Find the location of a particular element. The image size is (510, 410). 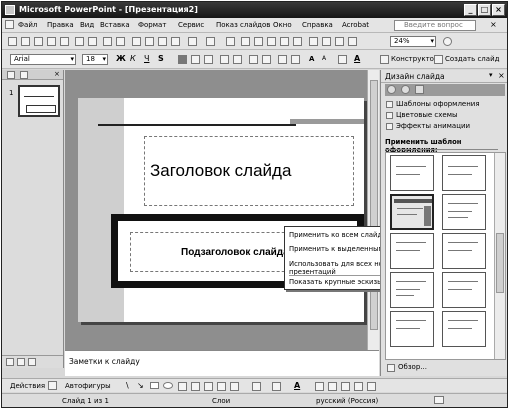

menu-view: Вид is located at coordinates (87, 25).